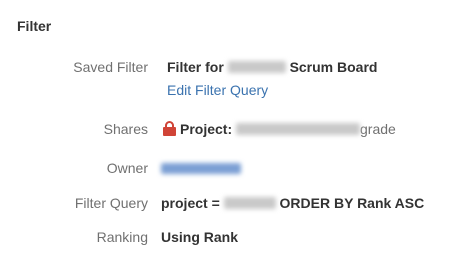 This screenshot has width=472, height=258. What do you see at coordinates (125, 129) in the screenshot?
I see `shares-label: Shares` at bounding box center [125, 129].